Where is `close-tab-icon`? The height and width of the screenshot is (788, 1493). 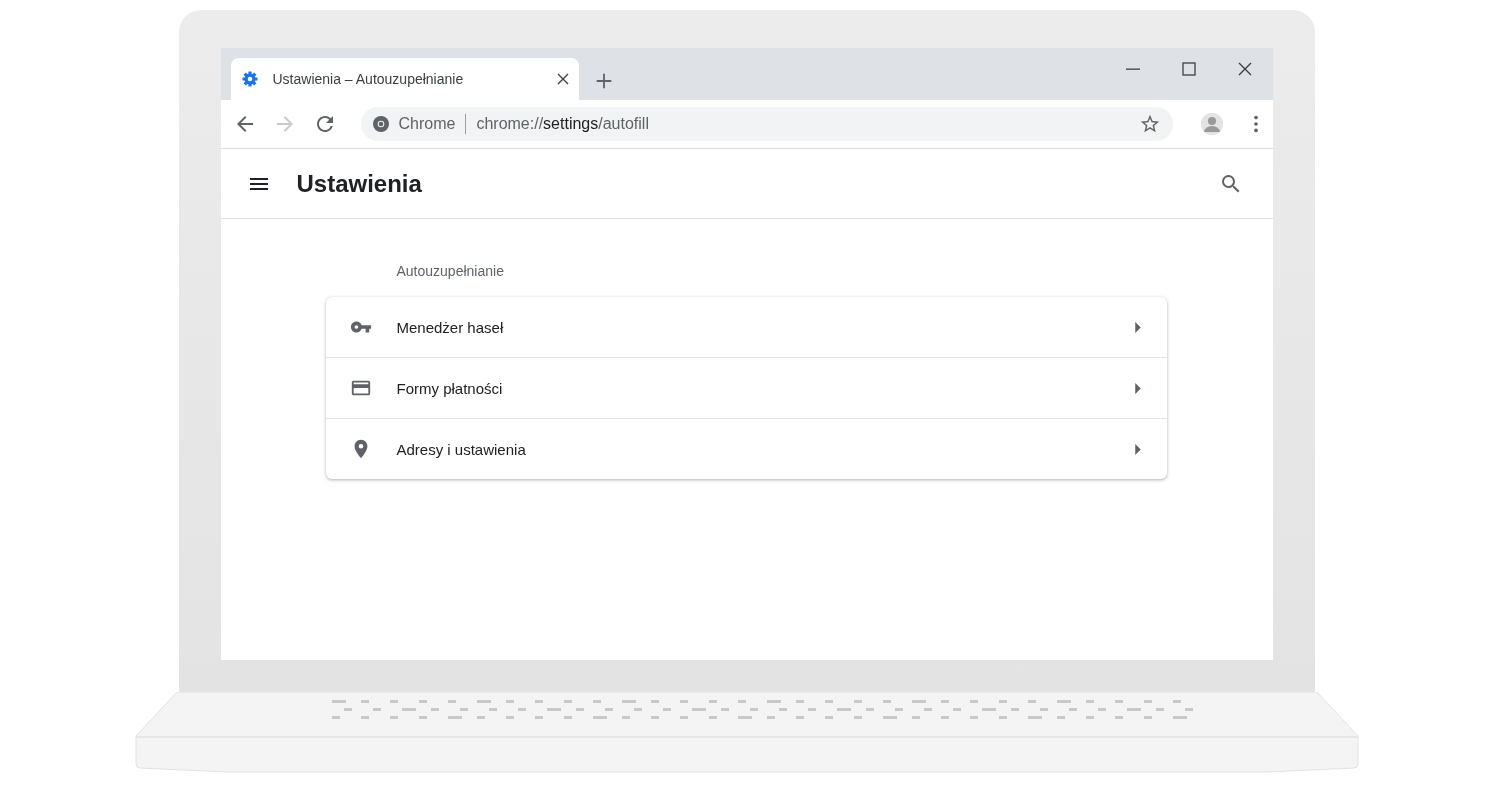
close-tab-icon is located at coordinates (562, 79).